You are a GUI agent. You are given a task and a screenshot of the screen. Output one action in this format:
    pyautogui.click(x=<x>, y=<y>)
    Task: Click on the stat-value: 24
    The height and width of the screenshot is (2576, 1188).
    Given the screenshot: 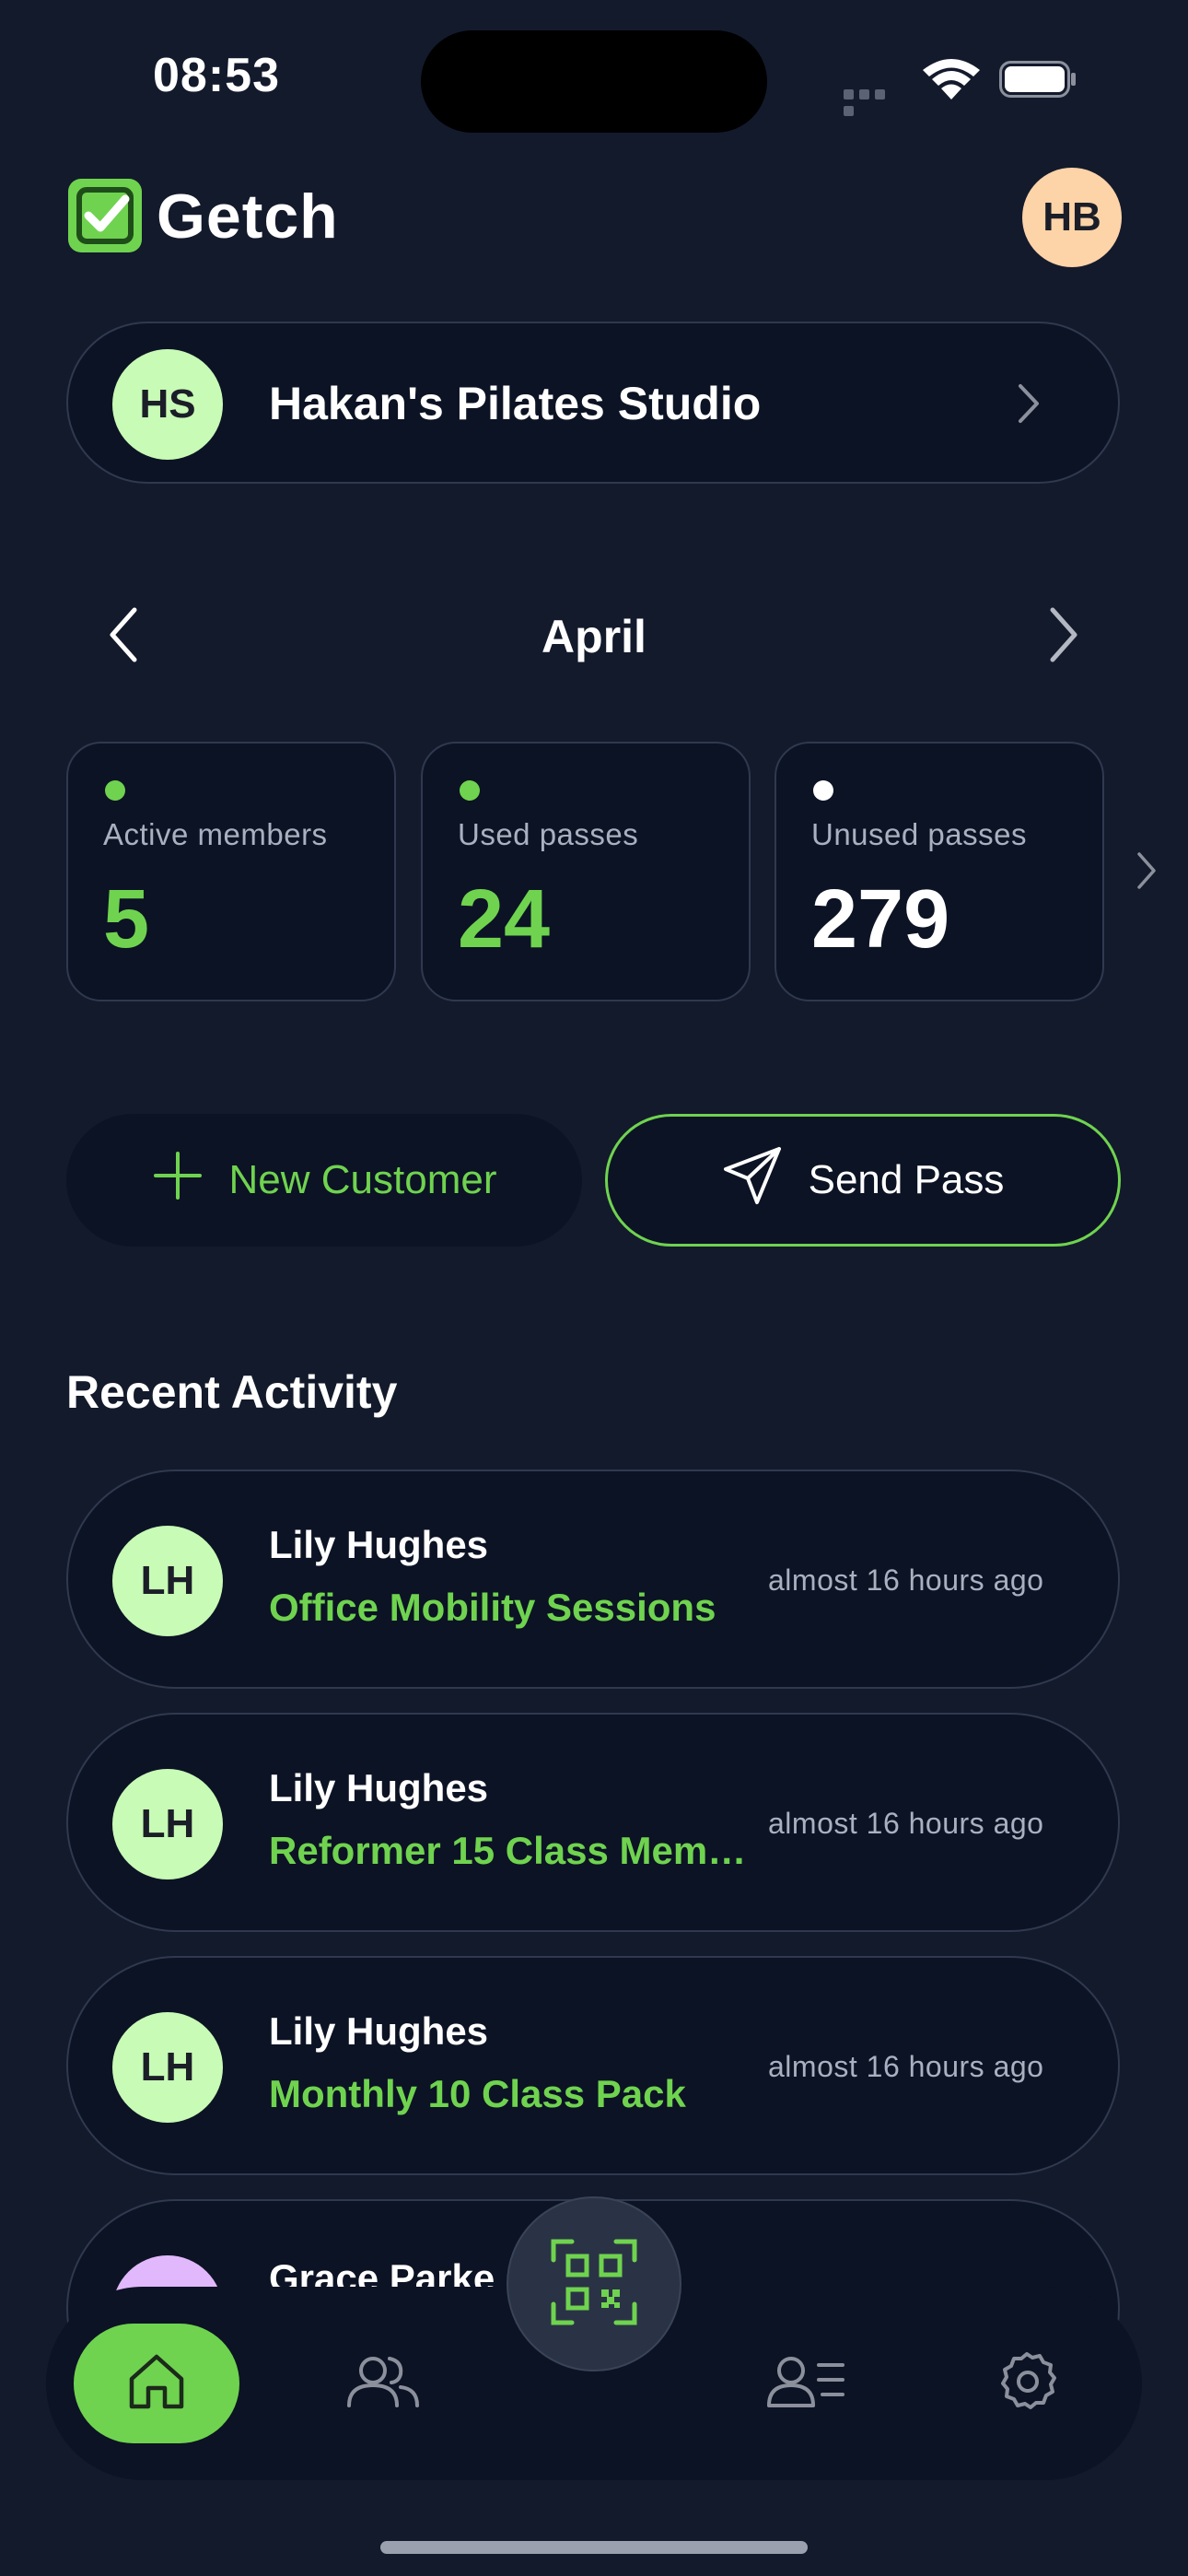 What is the action you would take?
    pyautogui.click(x=504, y=919)
    